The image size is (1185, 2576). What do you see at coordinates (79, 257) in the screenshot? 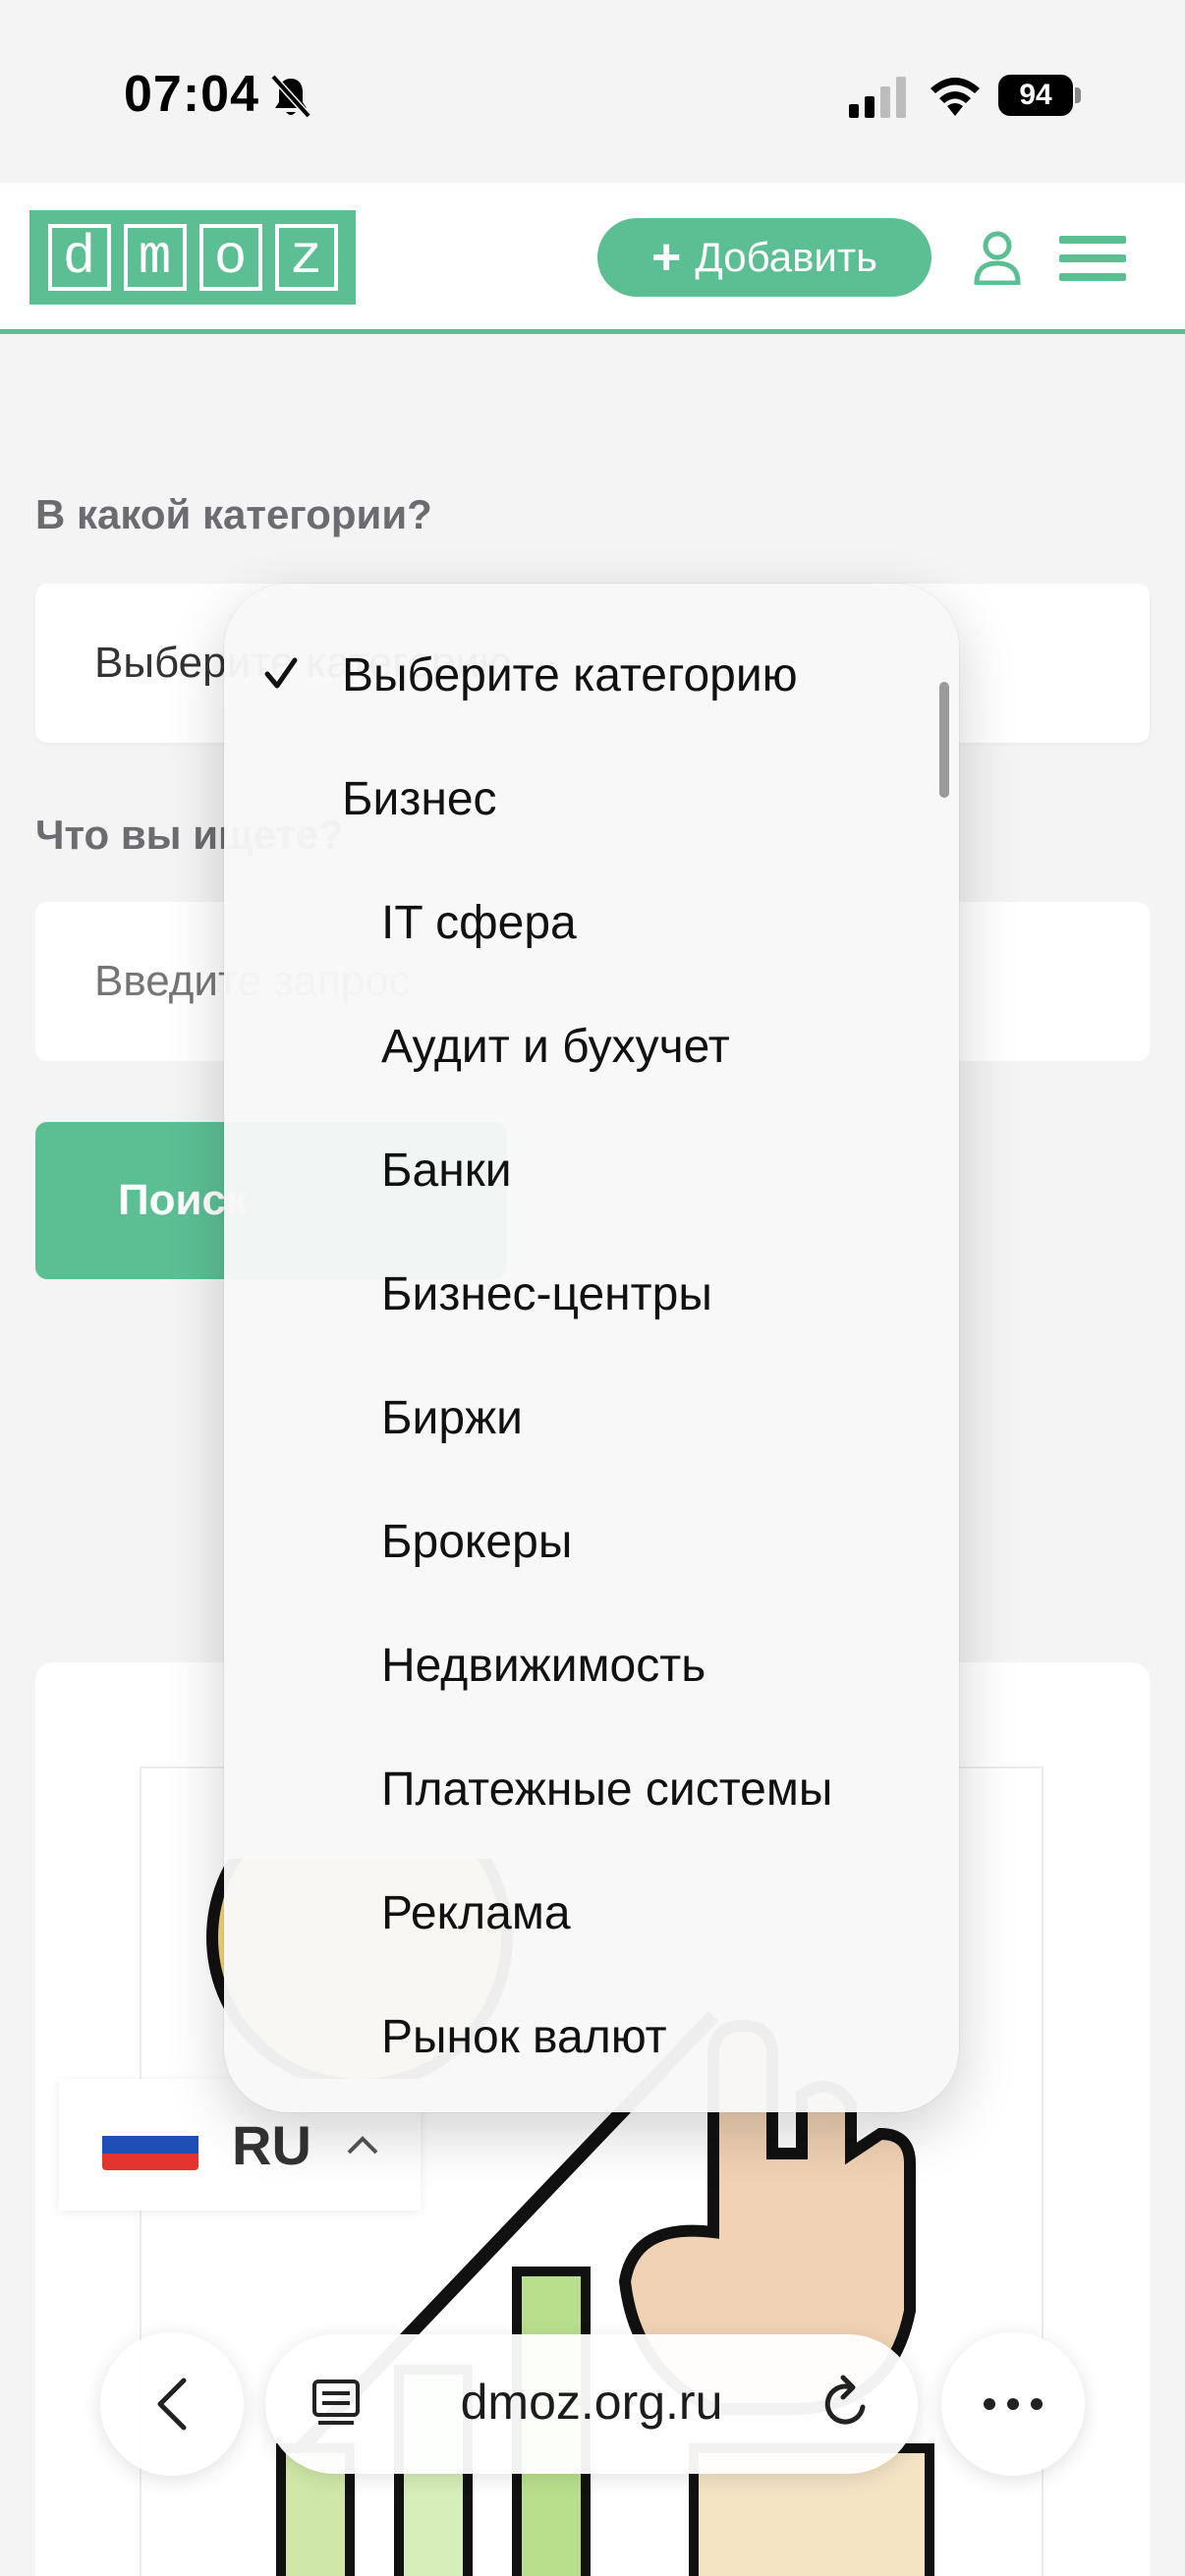
I see `logo-letter: d` at bounding box center [79, 257].